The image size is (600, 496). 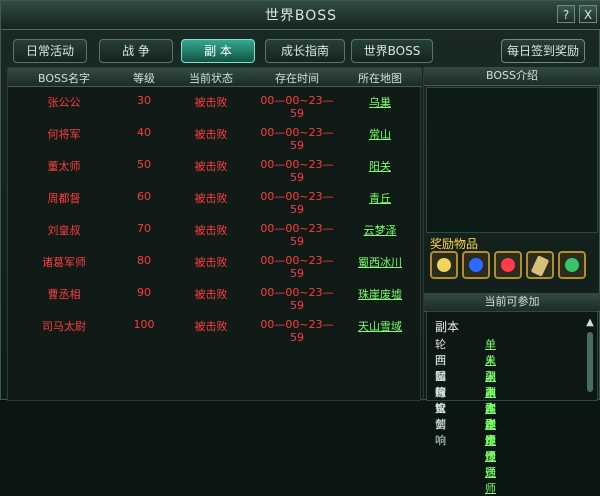 What do you see at coordinates (64, 198) in the screenshot?
I see `boss-name: 周都督` at bounding box center [64, 198].